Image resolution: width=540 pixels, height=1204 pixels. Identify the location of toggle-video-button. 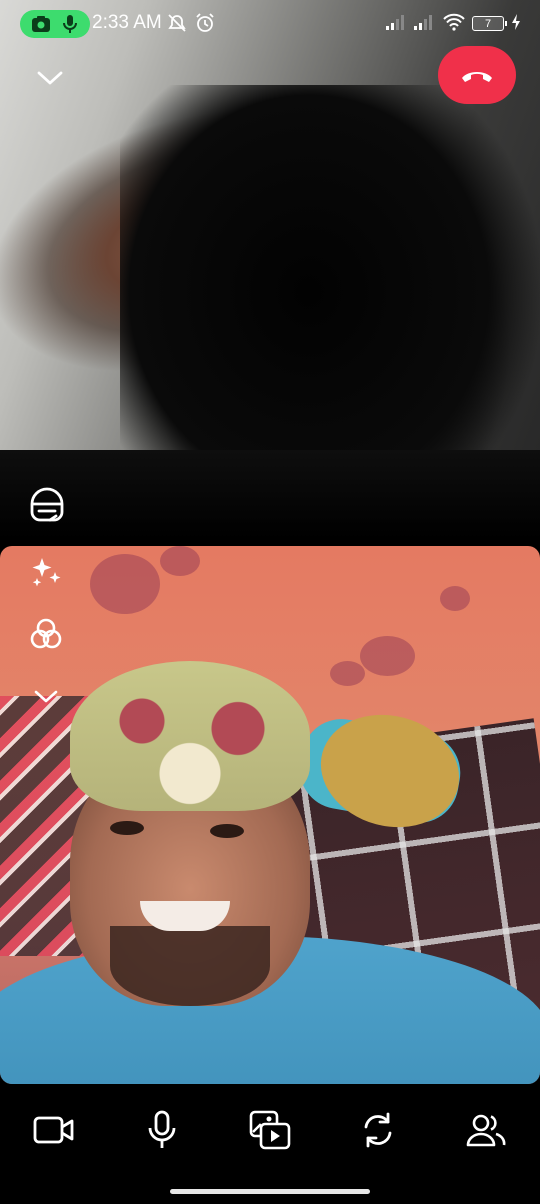
(54, 1130).